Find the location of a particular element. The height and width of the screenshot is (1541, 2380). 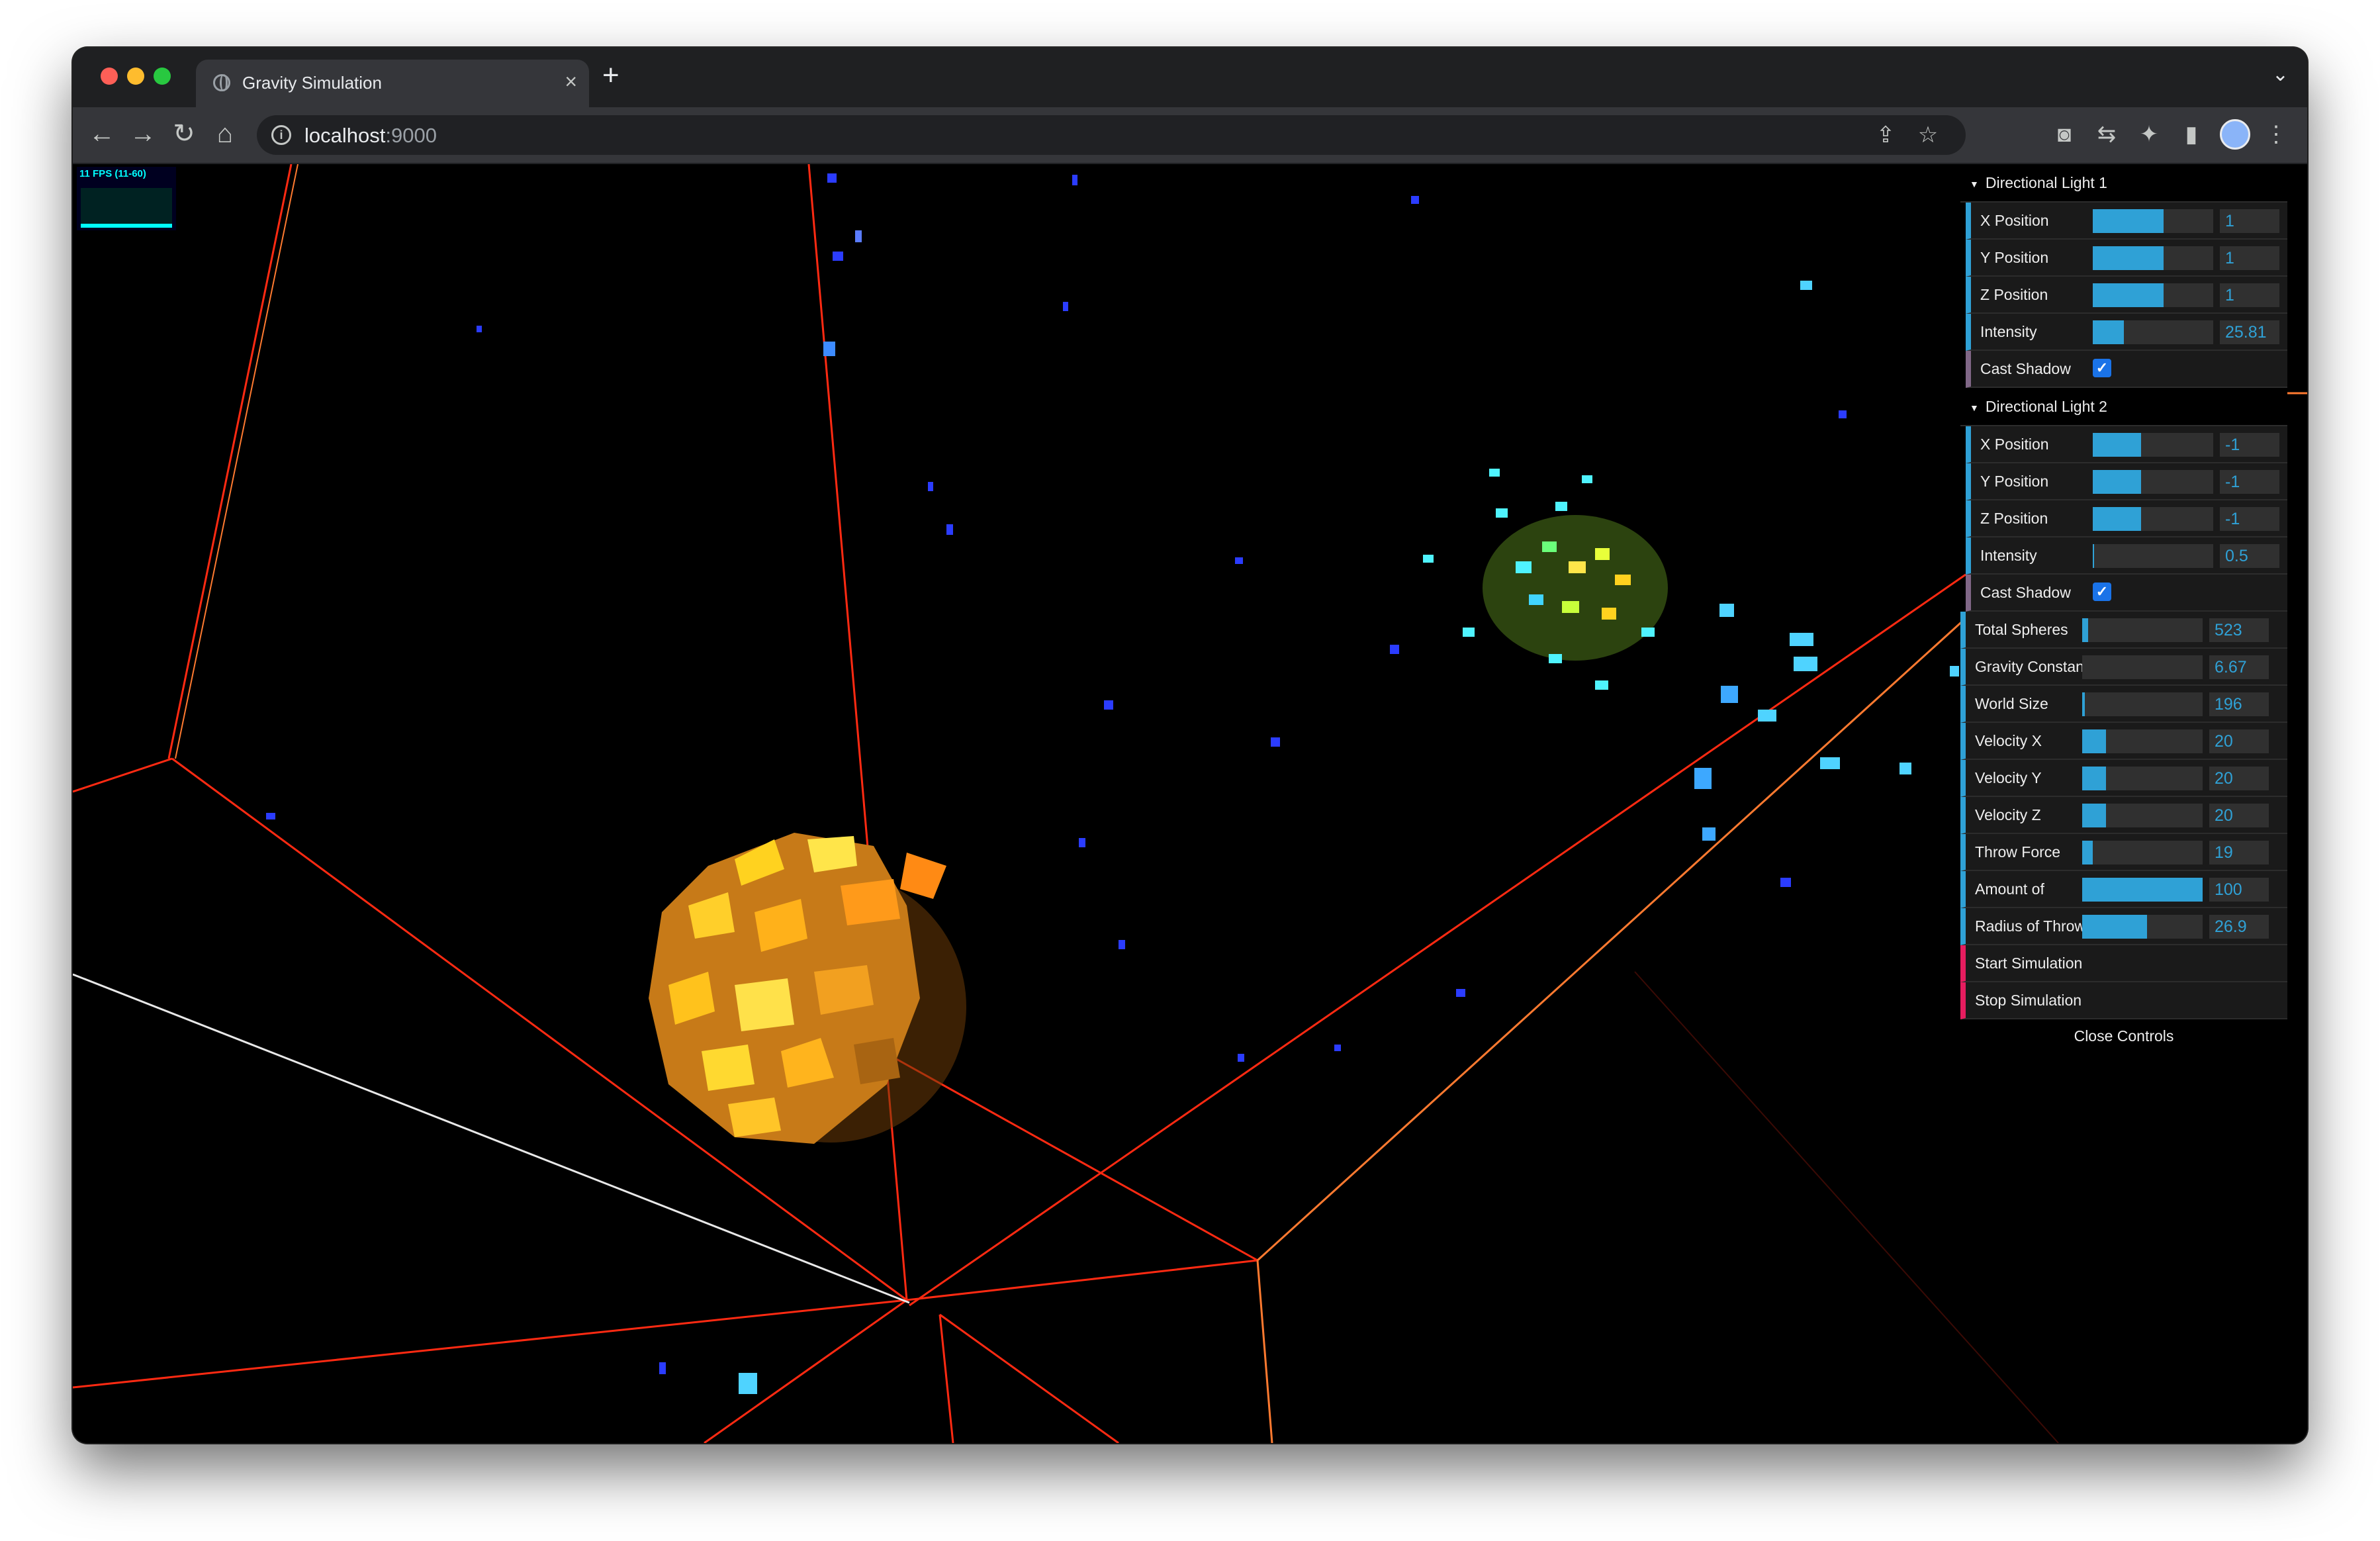

chevron-down-icon: ⌄ is located at coordinates (2280, 75).